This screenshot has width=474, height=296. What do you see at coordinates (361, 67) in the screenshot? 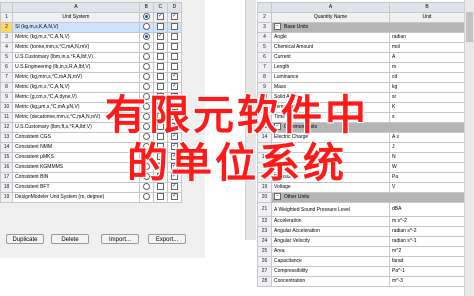
I see `quantity-row: 7 Length m` at bounding box center [361, 67].